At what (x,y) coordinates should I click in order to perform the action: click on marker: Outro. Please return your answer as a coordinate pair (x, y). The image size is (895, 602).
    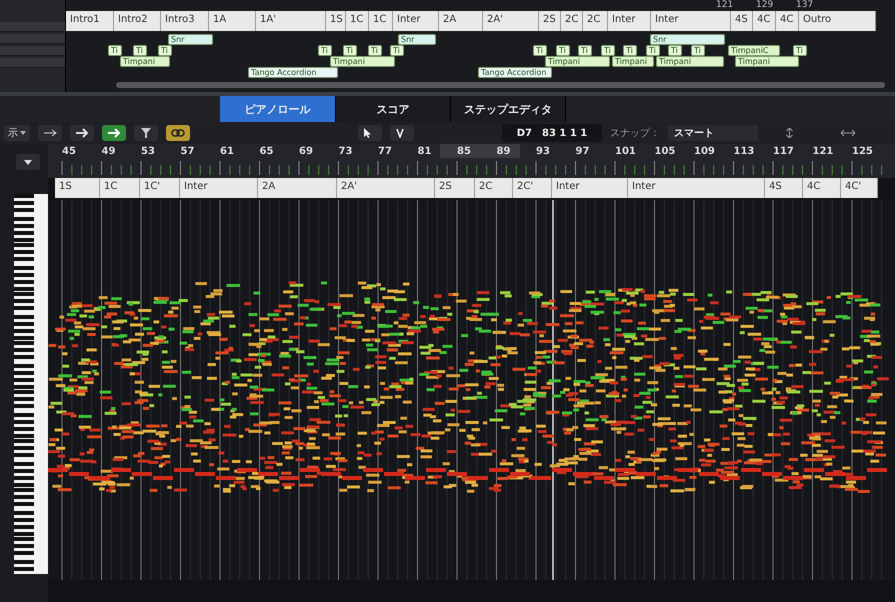
    Looking at the image, I should click on (837, 21).